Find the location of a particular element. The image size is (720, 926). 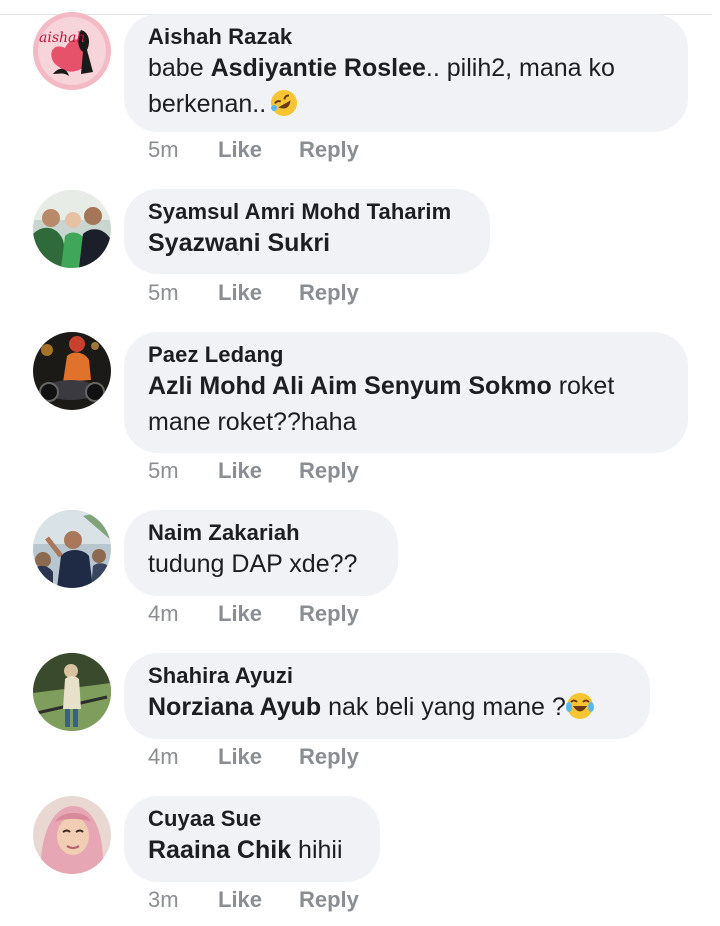

comment-text: tudung DAP xde?? is located at coordinates (253, 564).